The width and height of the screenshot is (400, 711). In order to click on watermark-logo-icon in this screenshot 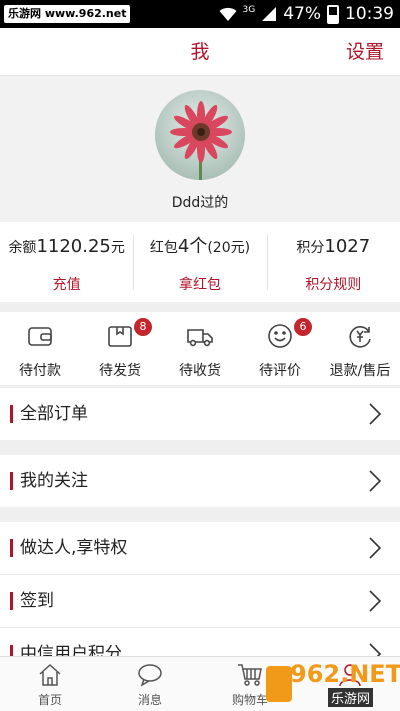, I will do `click(279, 684)`.